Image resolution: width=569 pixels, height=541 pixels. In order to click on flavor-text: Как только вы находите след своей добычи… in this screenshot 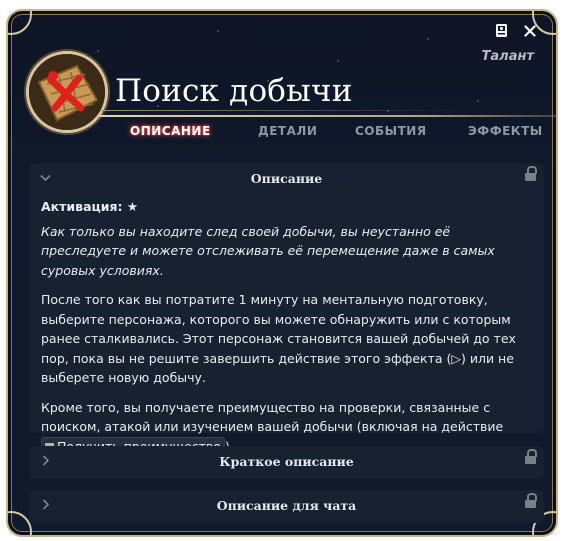, I will do `click(268, 250)`.